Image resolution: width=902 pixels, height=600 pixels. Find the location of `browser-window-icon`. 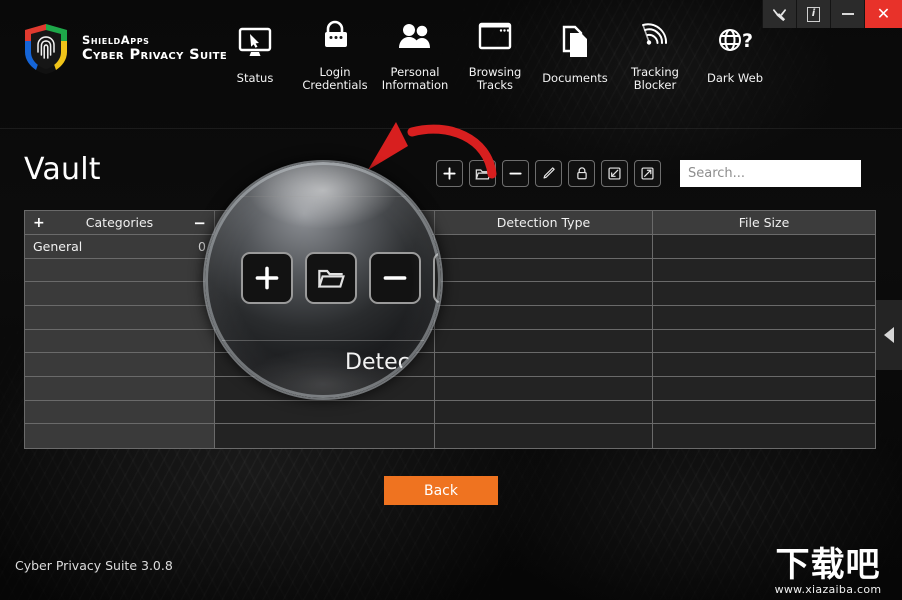

browser-window-icon is located at coordinates (495, 36).